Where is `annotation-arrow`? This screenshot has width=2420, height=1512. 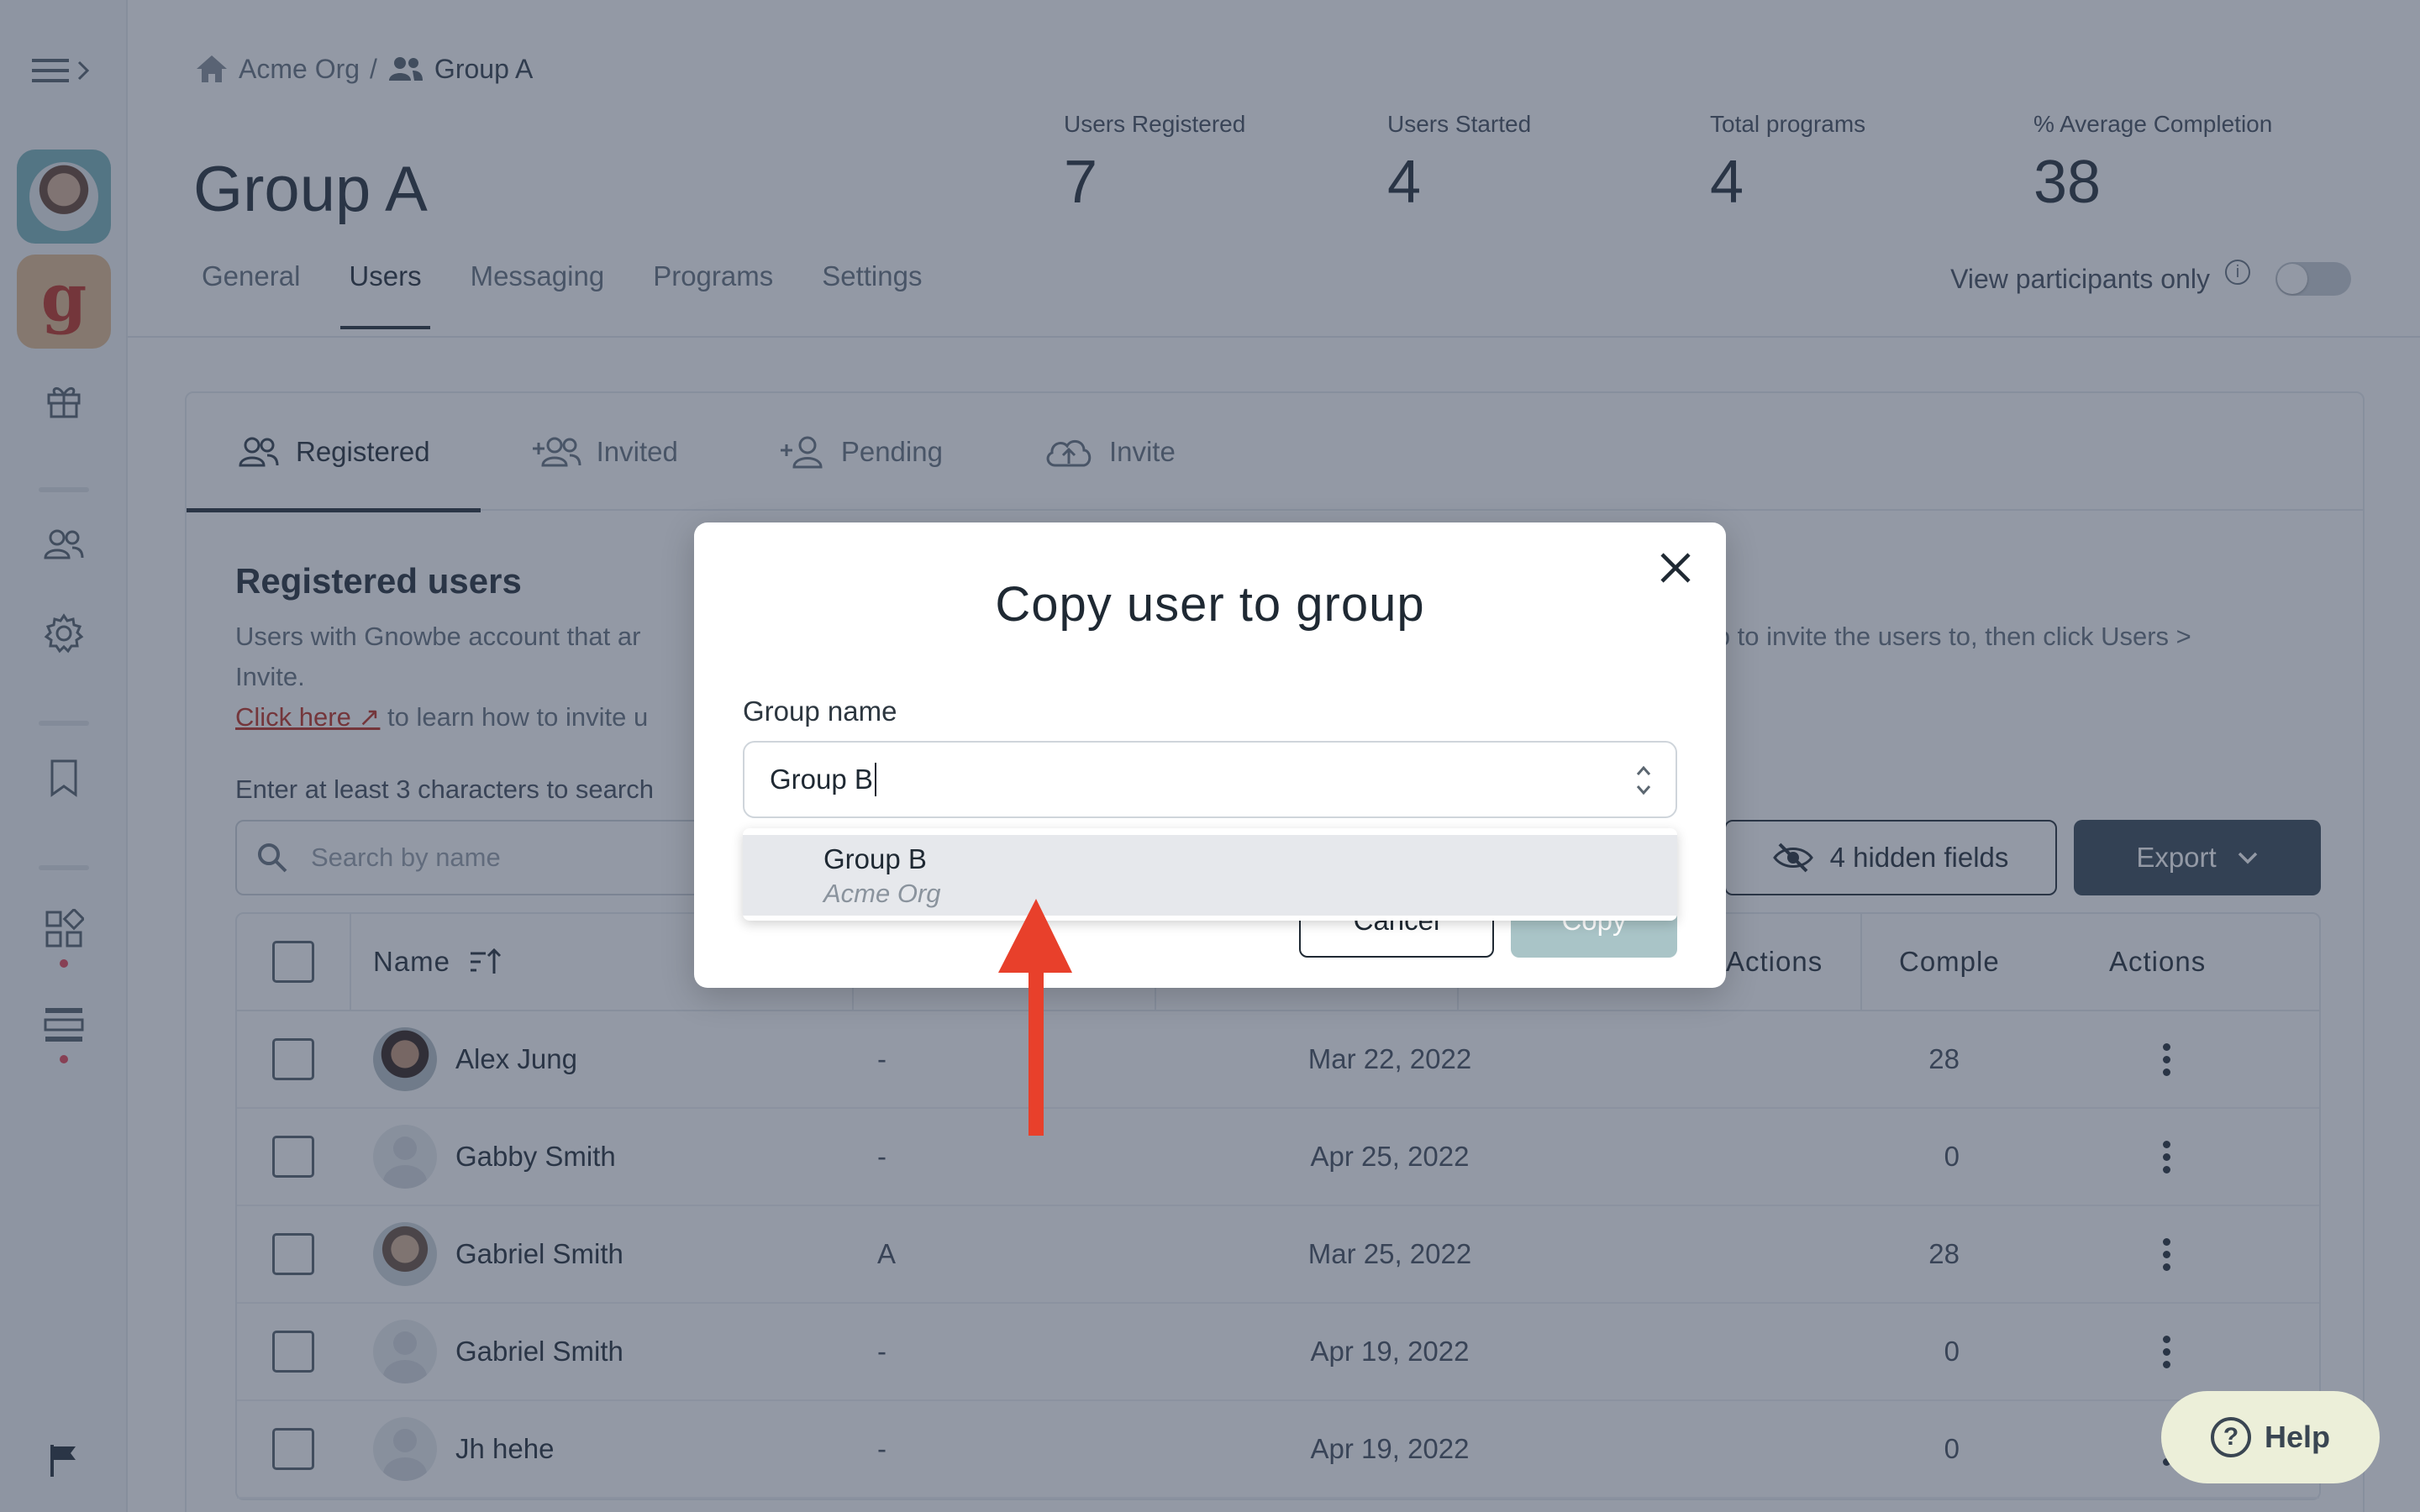
annotation-arrow is located at coordinates (1035, 1017).